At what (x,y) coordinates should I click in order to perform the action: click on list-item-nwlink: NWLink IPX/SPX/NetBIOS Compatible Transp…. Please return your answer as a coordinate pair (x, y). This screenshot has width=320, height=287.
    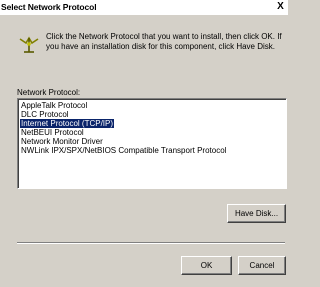
    Looking at the image, I should click on (123, 150).